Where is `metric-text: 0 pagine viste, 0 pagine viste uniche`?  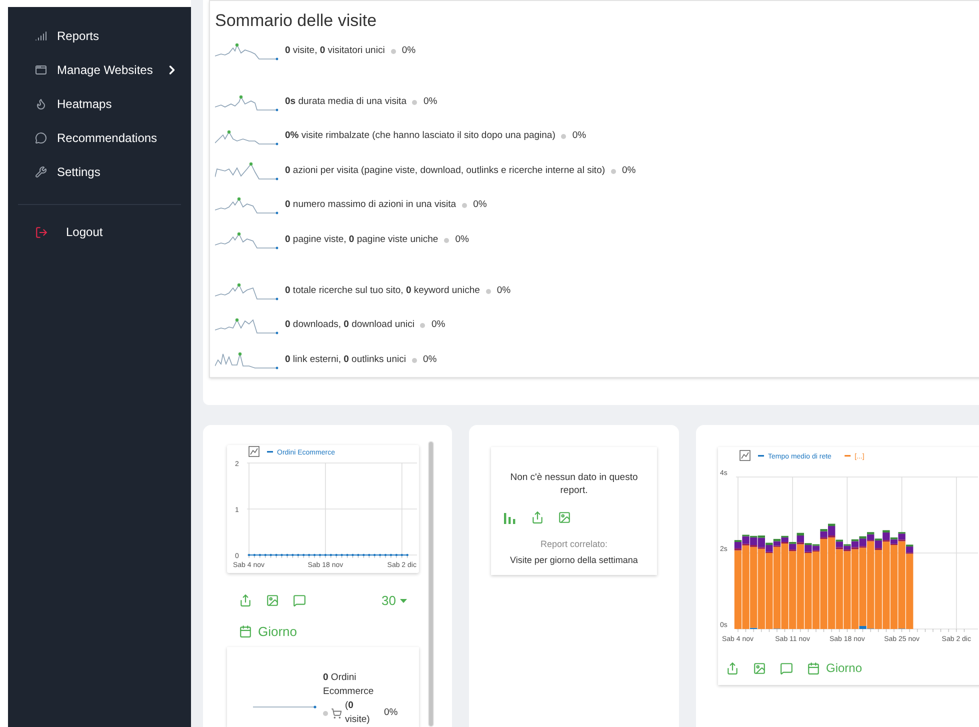
metric-text: 0 pagine viste, 0 pagine viste uniche is located at coordinates (361, 239).